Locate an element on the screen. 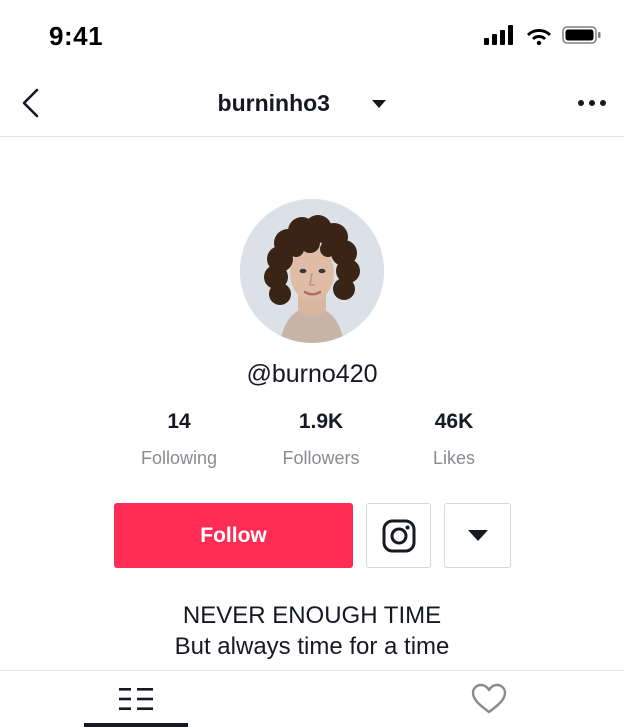  stat-value: 14 is located at coordinates (179, 421).